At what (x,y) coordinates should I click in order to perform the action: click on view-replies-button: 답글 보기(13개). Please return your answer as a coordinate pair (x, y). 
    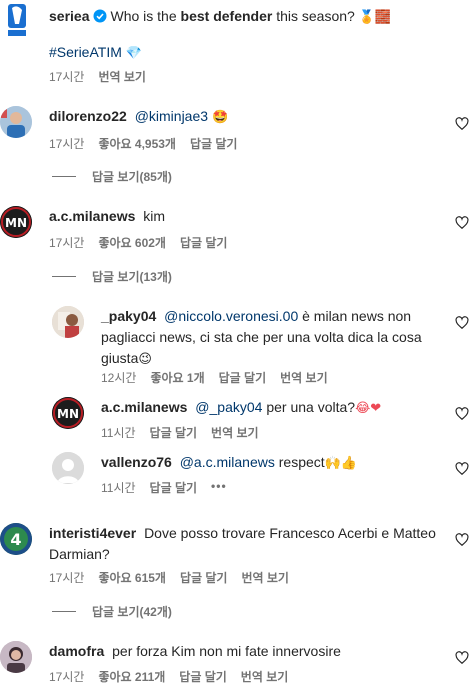
    Looking at the image, I should click on (112, 276).